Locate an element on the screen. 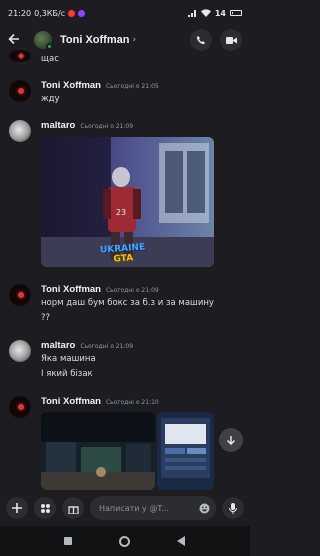 The height and width of the screenshot is (556, 320). microphone-icon is located at coordinates (233, 508).